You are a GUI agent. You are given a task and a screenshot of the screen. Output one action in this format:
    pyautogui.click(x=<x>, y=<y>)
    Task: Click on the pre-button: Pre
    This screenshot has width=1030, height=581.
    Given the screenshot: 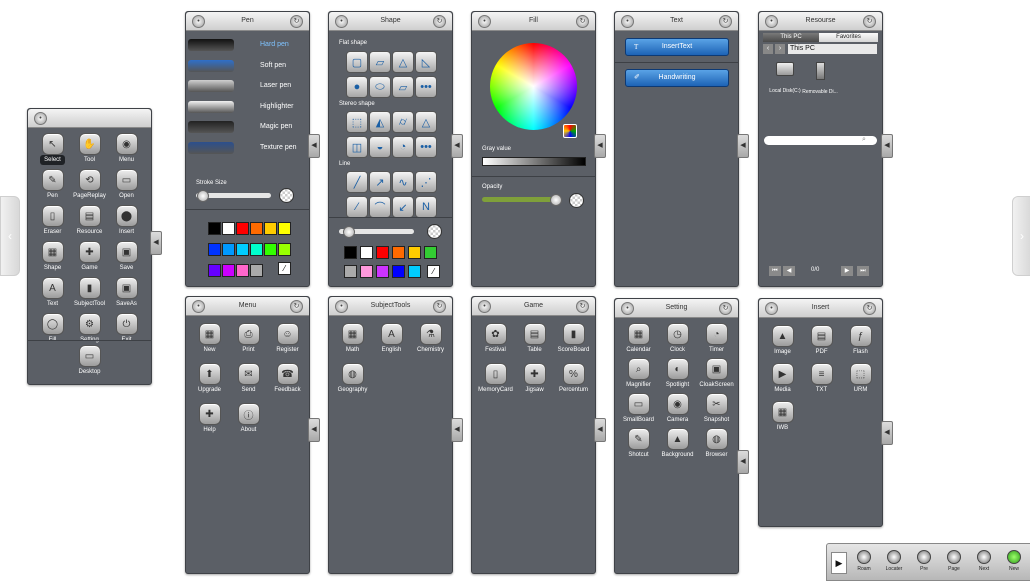 What is the action you would take?
    pyautogui.click(x=924, y=561)
    